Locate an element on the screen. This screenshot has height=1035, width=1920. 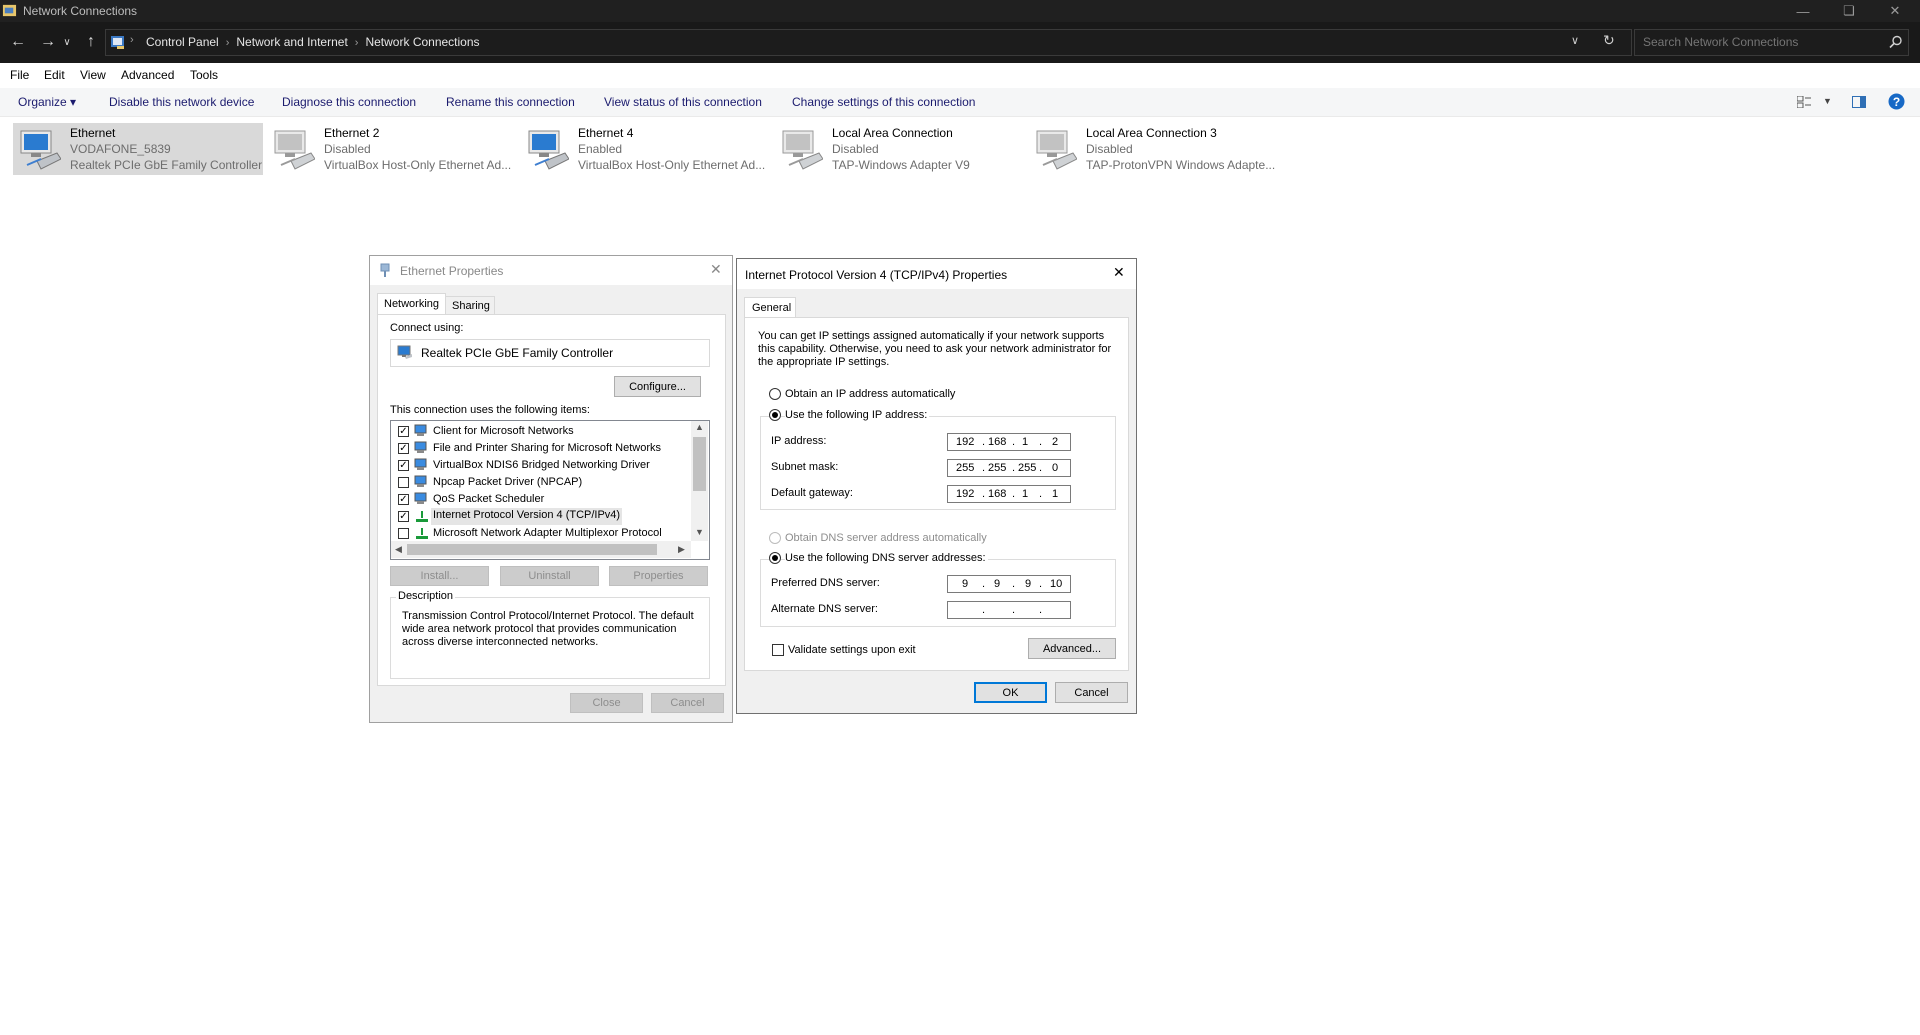
breadcrumb-network-internet: Network and Internet is located at coordinates (291, 42).